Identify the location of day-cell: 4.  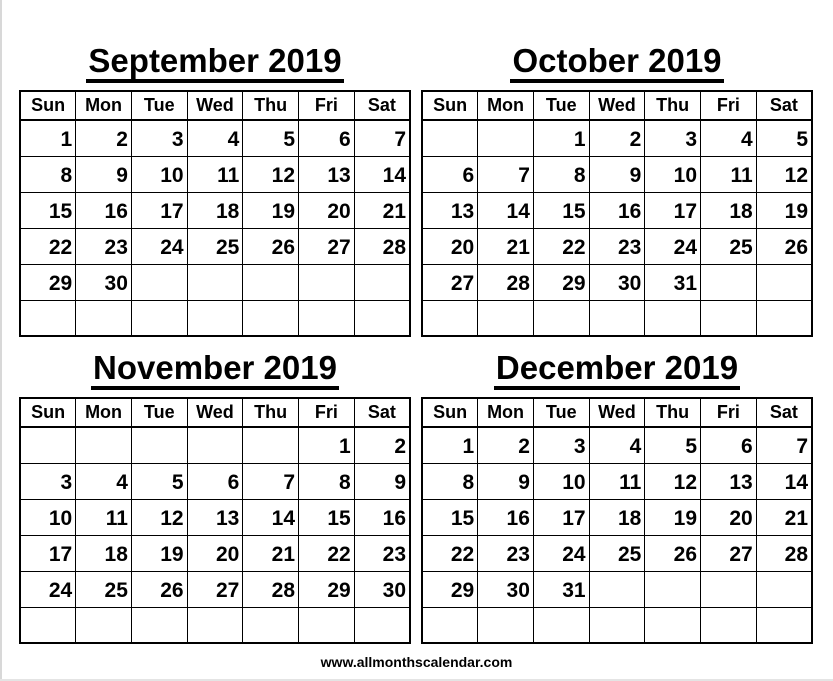
(728, 138).